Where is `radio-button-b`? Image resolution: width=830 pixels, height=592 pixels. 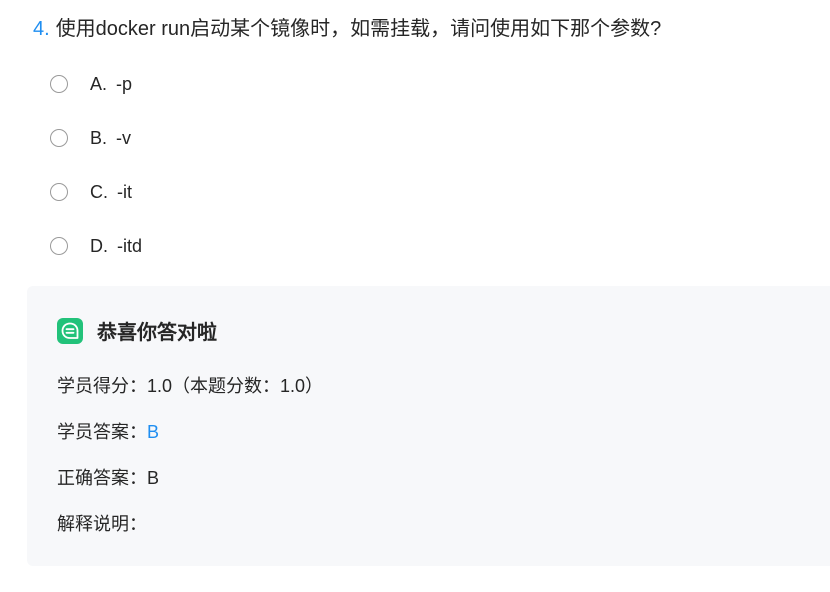 radio-button-b is located at coordinates (59, 138).